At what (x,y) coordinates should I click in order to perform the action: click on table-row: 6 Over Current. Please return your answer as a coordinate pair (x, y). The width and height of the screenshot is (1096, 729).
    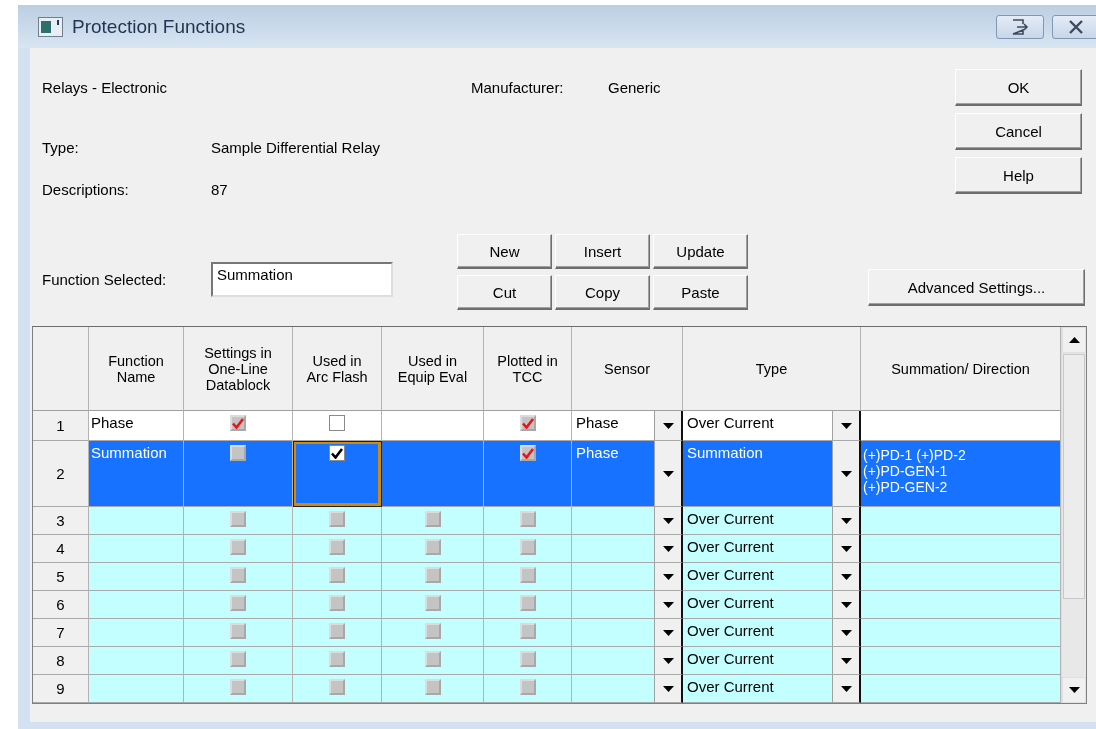
    Looking at the image, I should click on (547, 605).